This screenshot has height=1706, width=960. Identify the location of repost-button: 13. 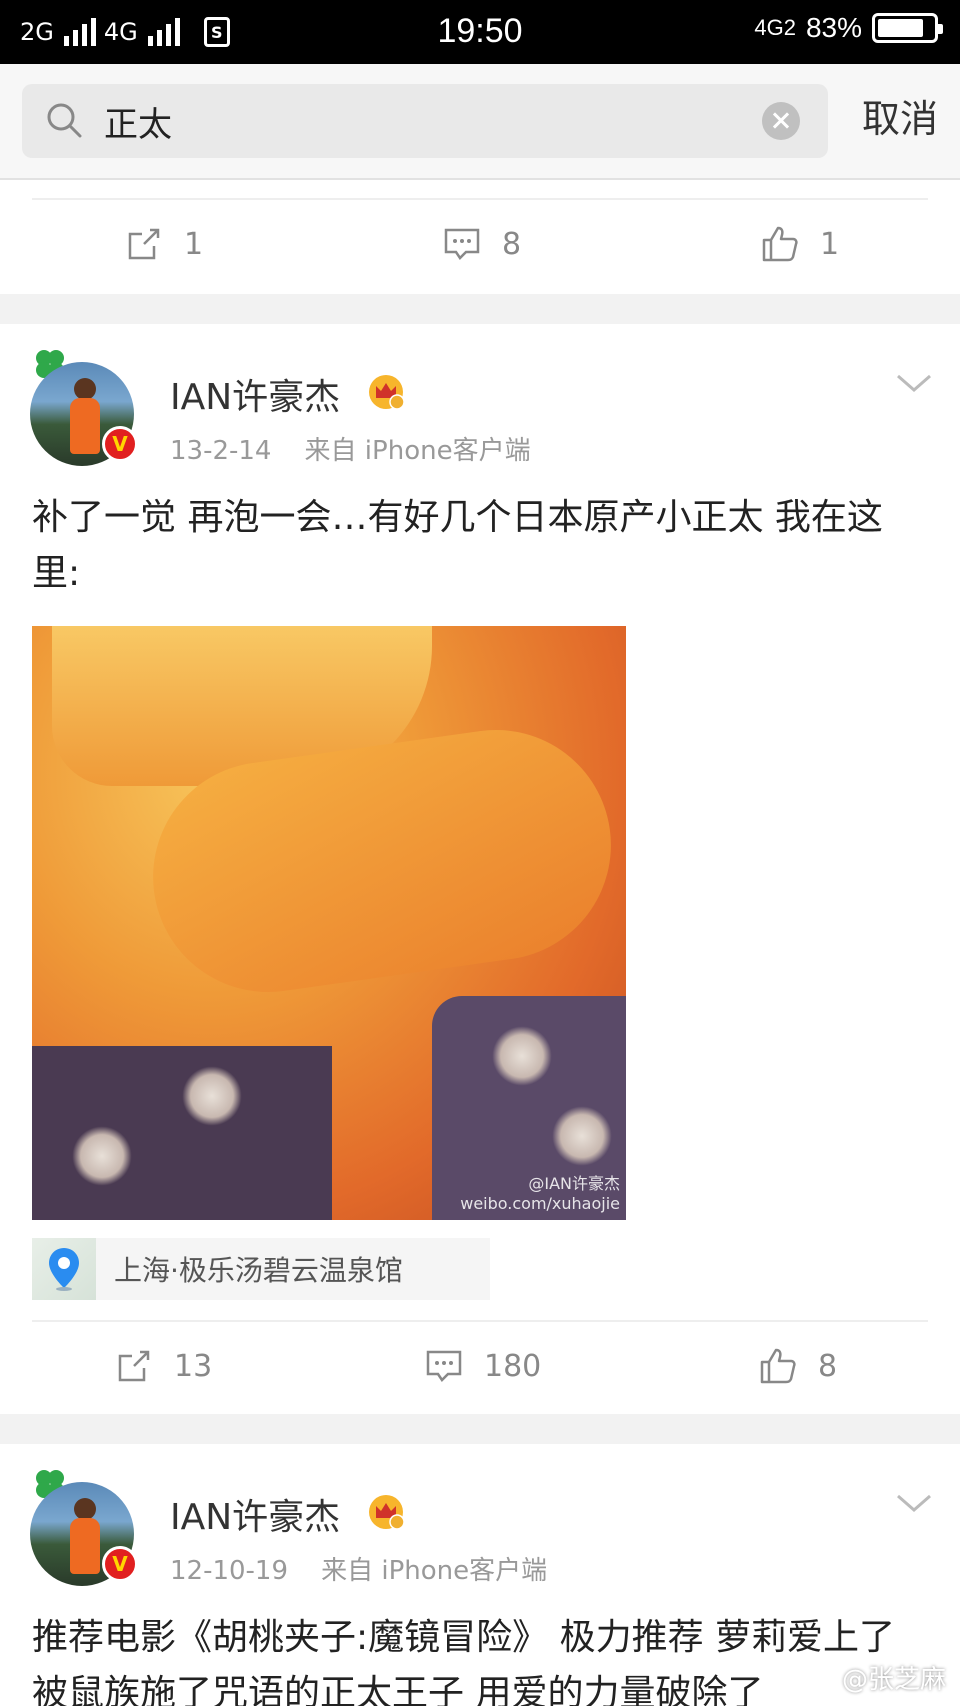
(163, 1366).